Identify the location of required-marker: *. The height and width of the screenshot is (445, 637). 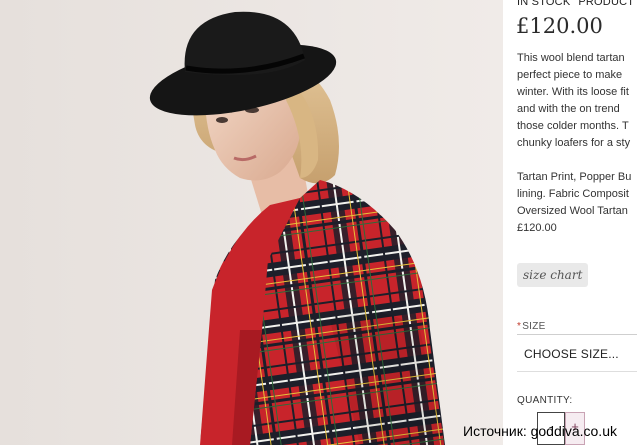
(519, 326).